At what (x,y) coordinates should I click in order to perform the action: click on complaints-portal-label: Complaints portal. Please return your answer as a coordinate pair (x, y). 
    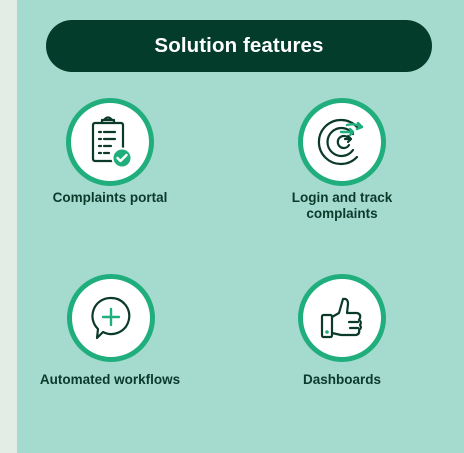
    Looking at the image, I should click on (110, 197).